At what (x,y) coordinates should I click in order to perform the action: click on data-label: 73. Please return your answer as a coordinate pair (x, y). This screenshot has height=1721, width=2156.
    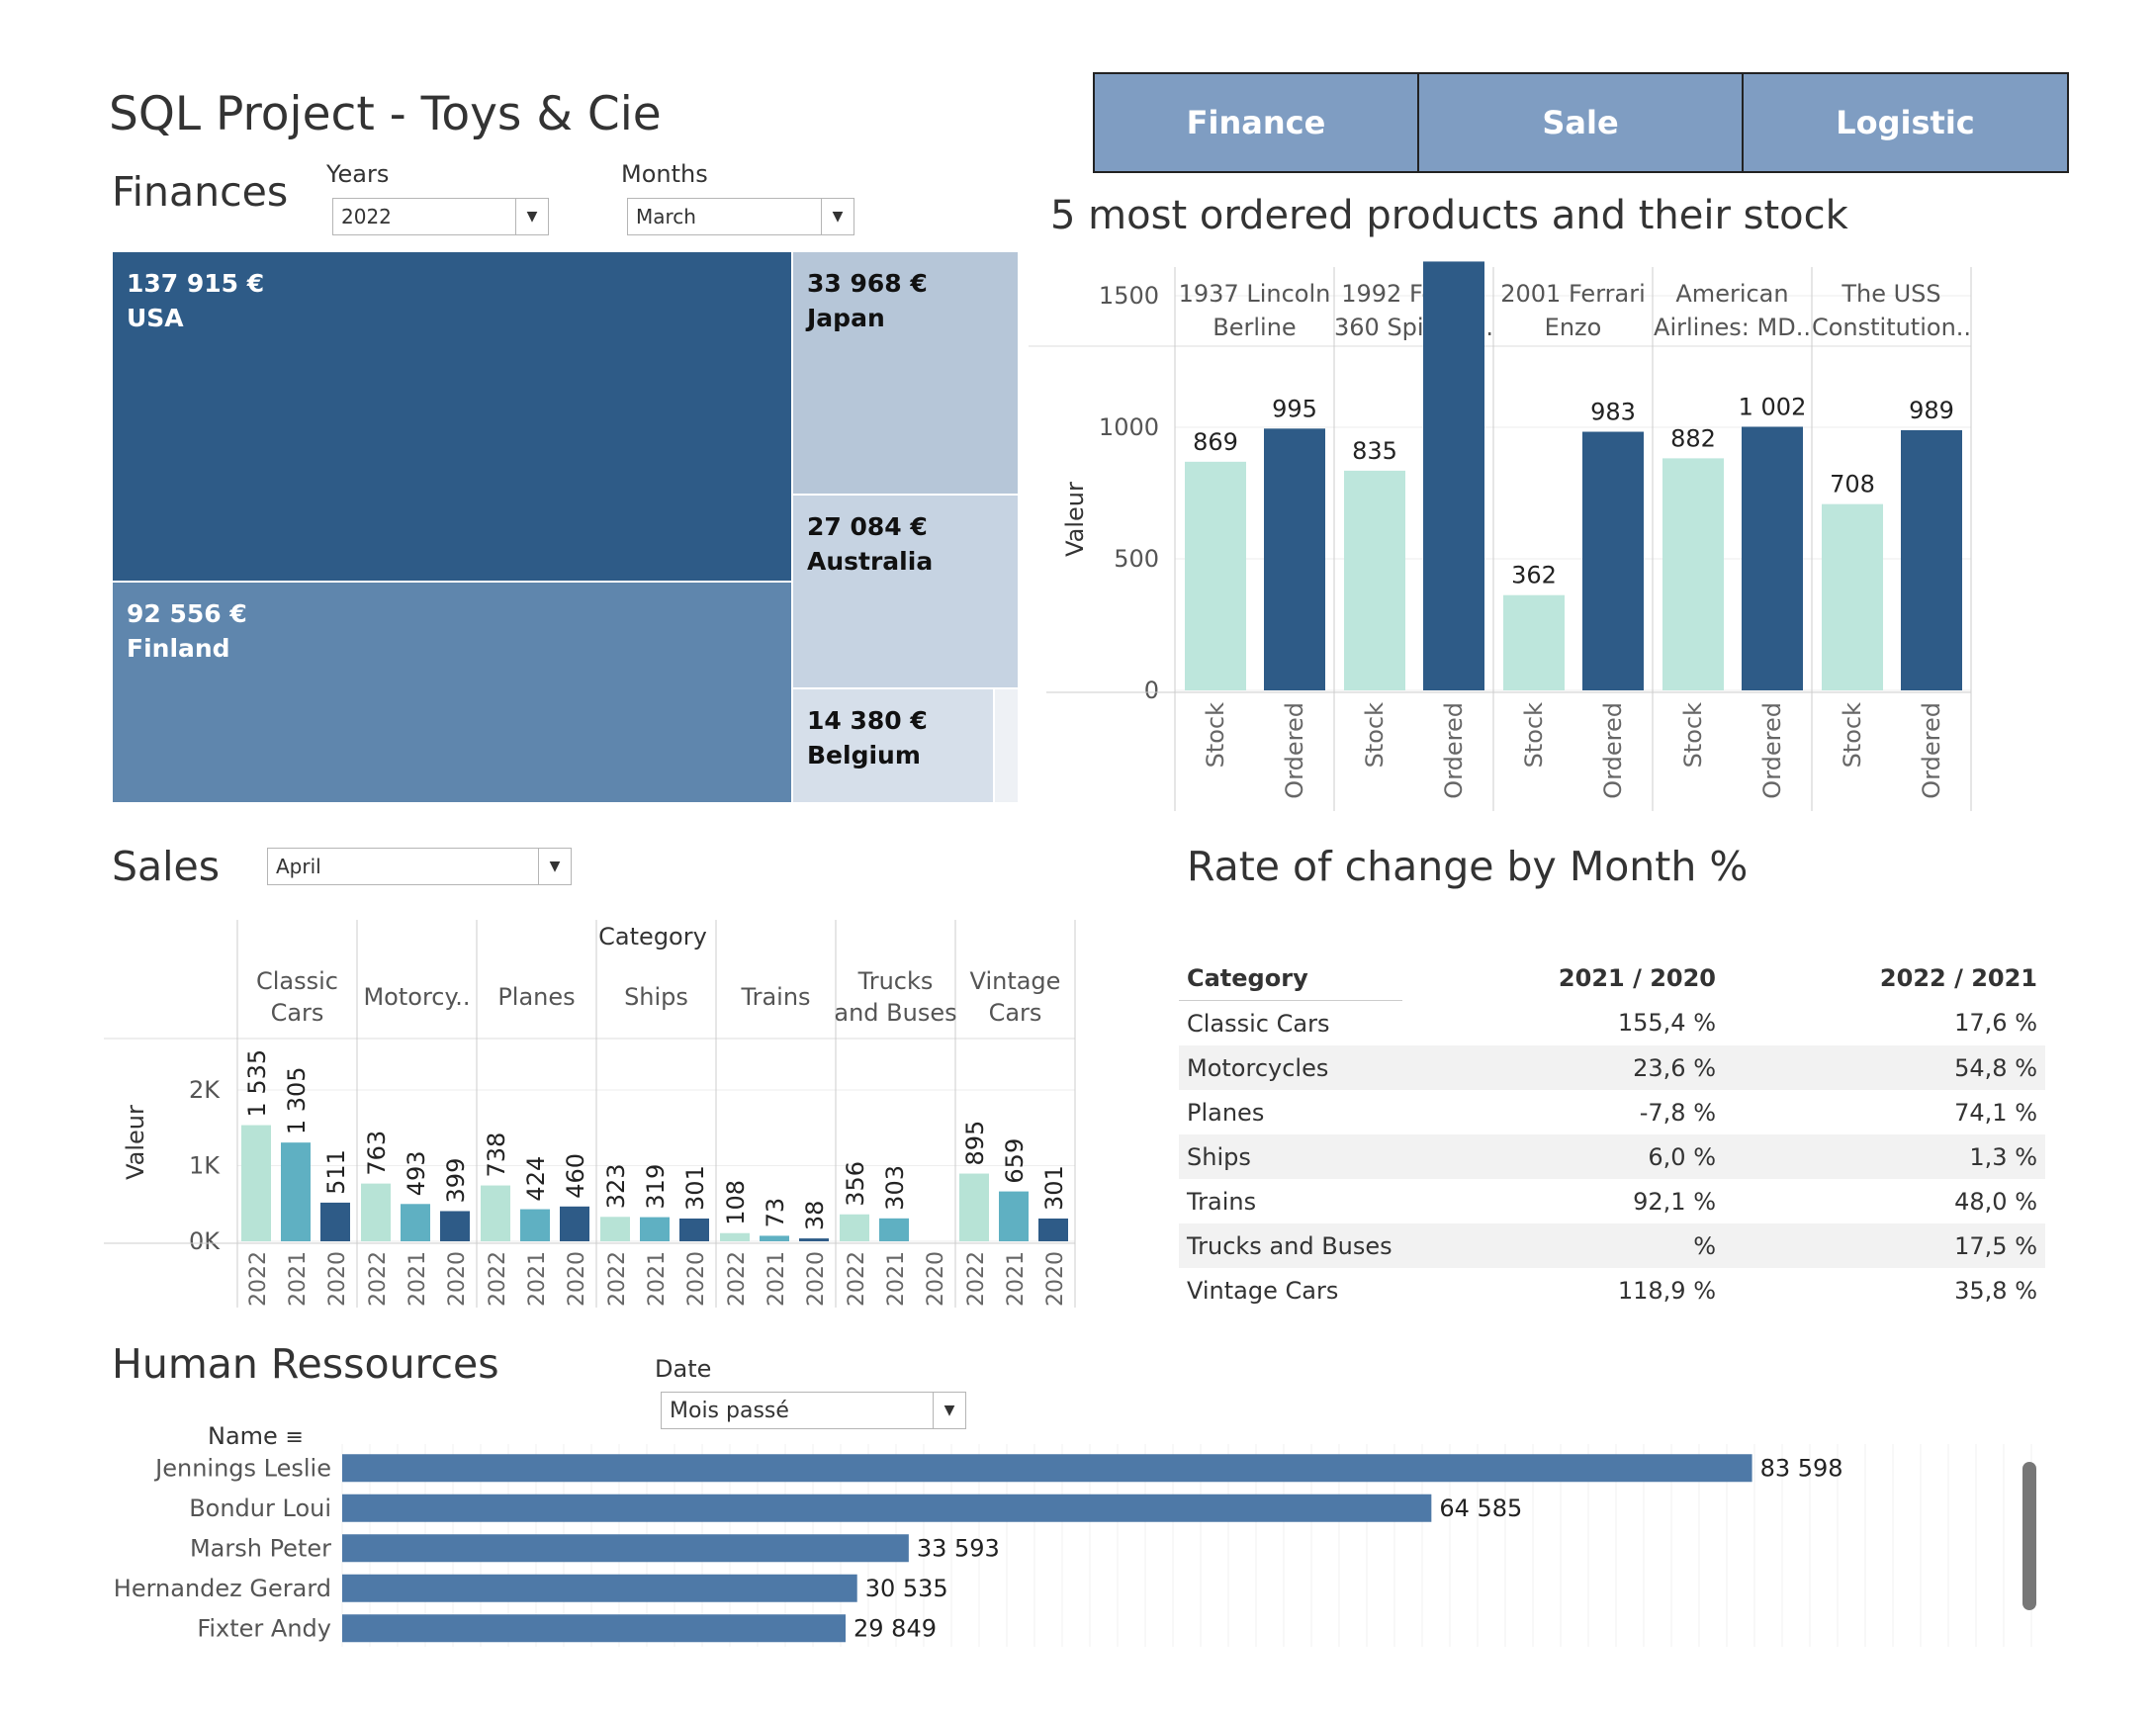
    Looking at the image, I should click on (775, 1213).